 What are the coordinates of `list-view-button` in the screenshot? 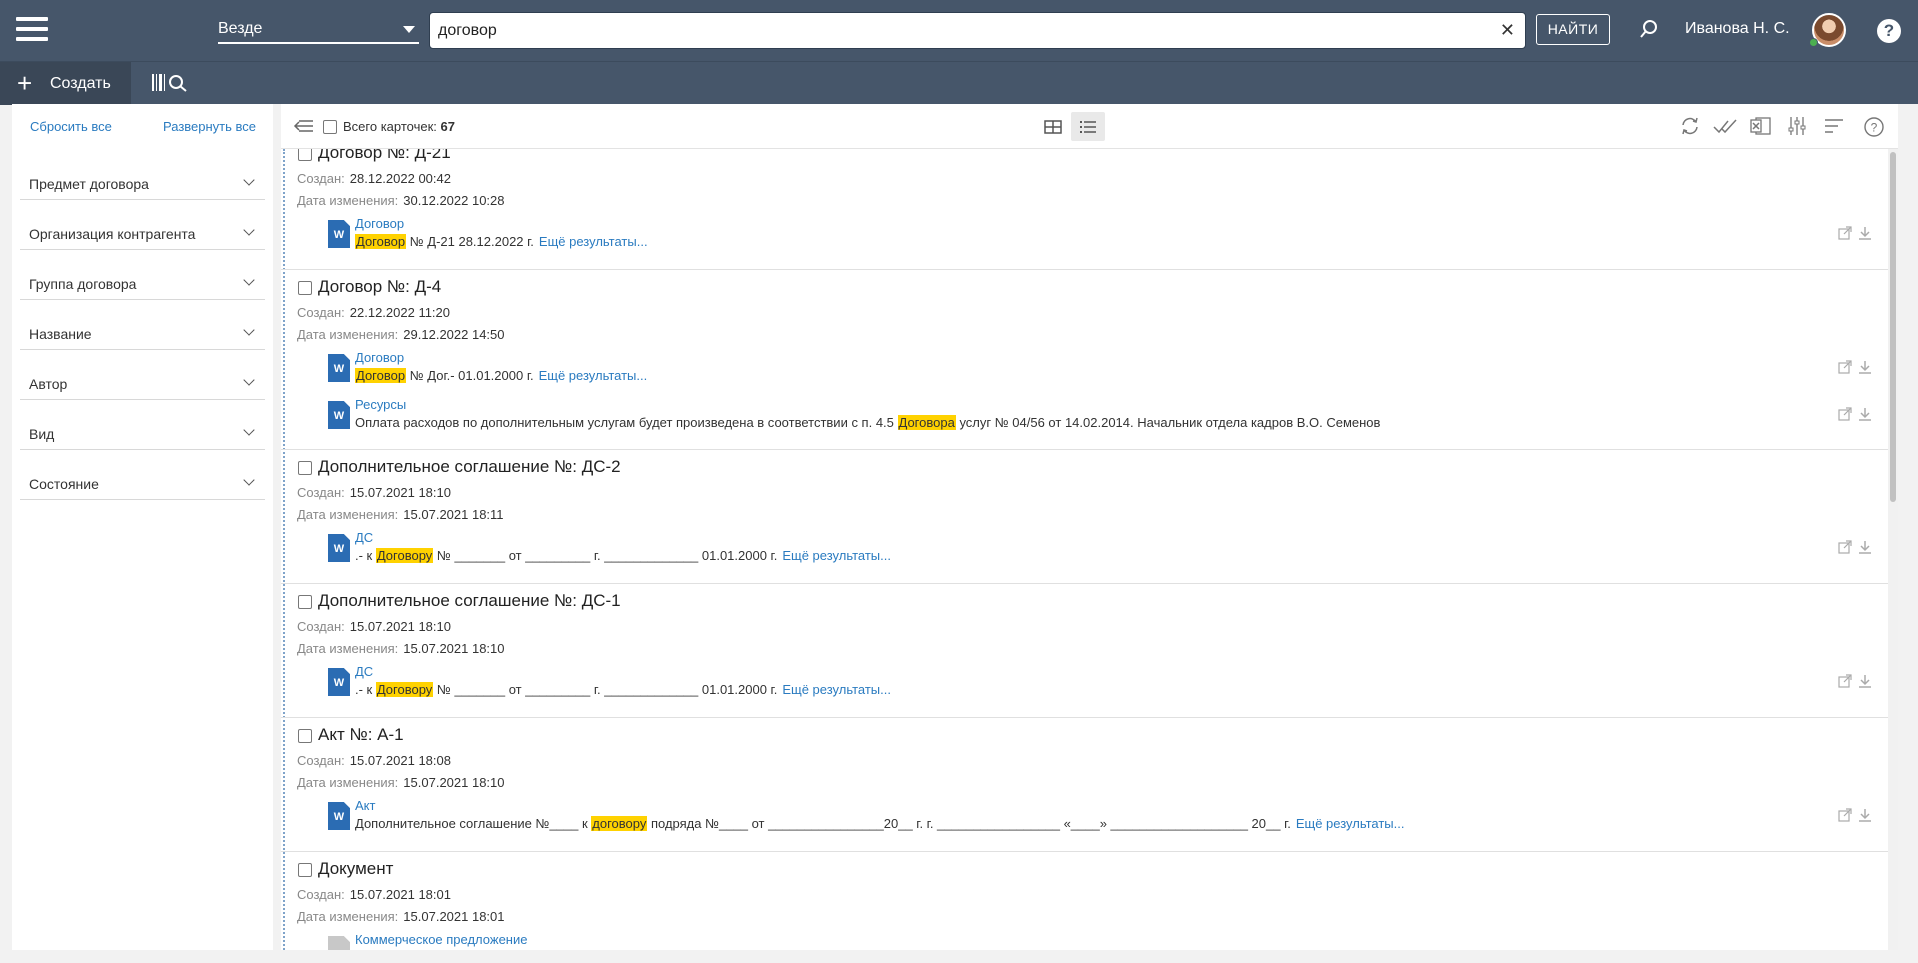 It's located at (1088, 126).